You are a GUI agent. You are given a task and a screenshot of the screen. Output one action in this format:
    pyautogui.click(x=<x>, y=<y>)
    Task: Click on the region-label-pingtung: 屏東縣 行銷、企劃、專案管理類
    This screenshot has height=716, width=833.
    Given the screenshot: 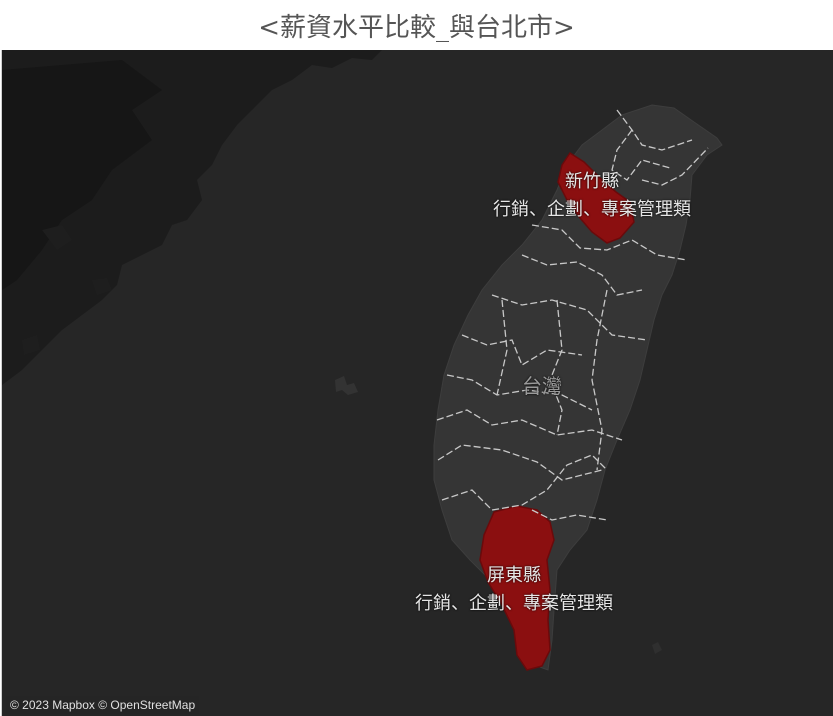 What is the action you would take?
    pyautogui.click(x=514, y=590)
    